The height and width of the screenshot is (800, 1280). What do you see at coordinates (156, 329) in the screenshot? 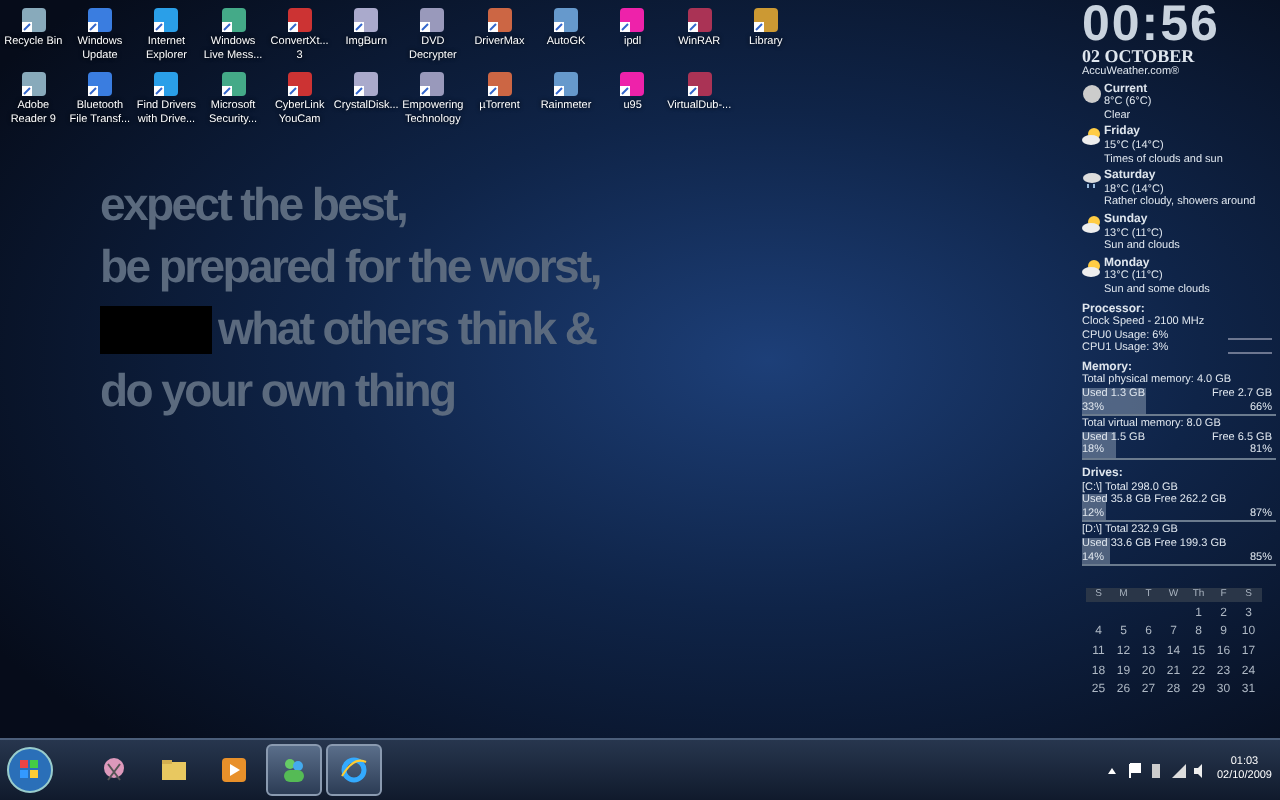
I see `redaction-bar` at bounding box center [156, 329].